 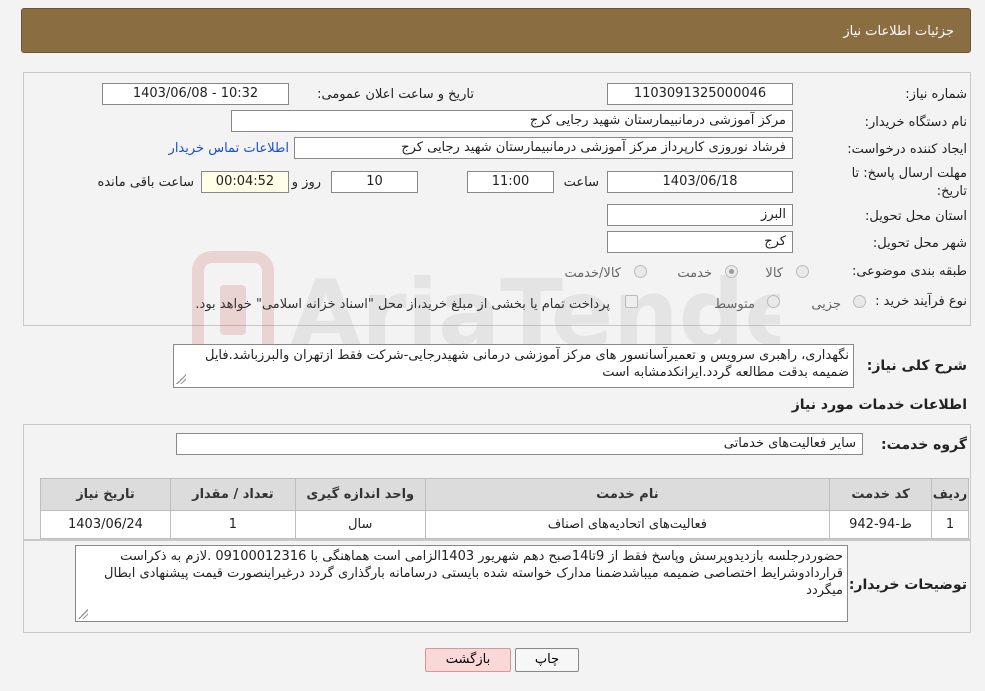 I want to click on category-option-service: خدمت, so click(x=694, y=273).